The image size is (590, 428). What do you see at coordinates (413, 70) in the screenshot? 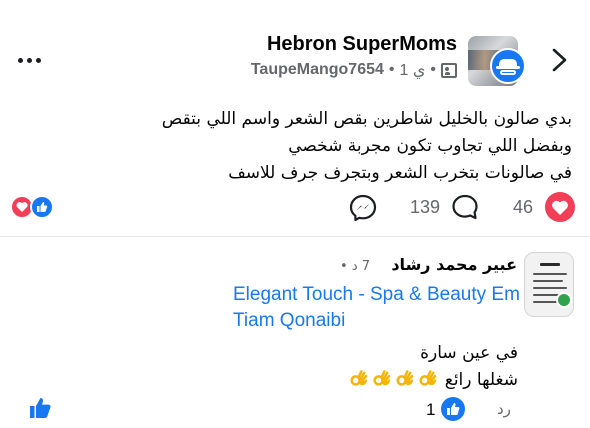
I see `post-time: 1 ي` at bounding box center [413, 70].